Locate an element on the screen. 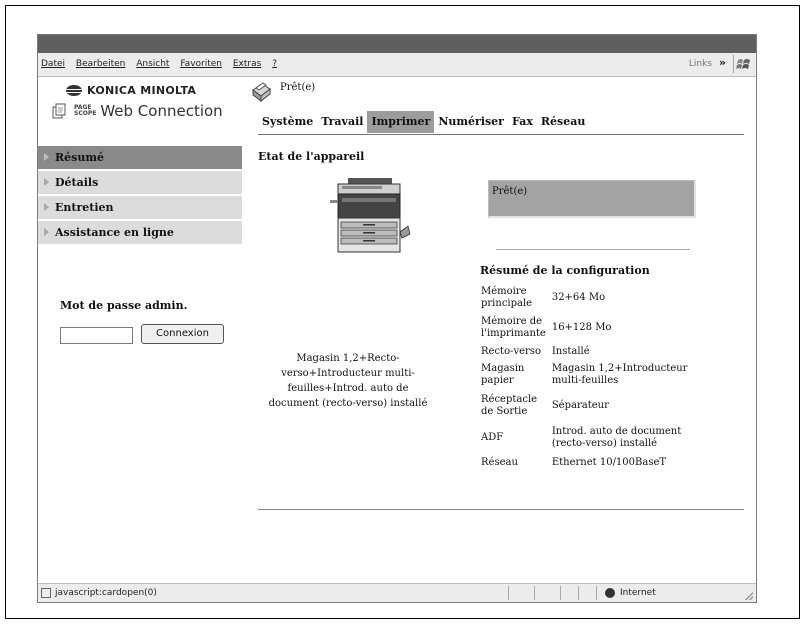  pagescope-logo-icon is located at coordinates (59, 111).